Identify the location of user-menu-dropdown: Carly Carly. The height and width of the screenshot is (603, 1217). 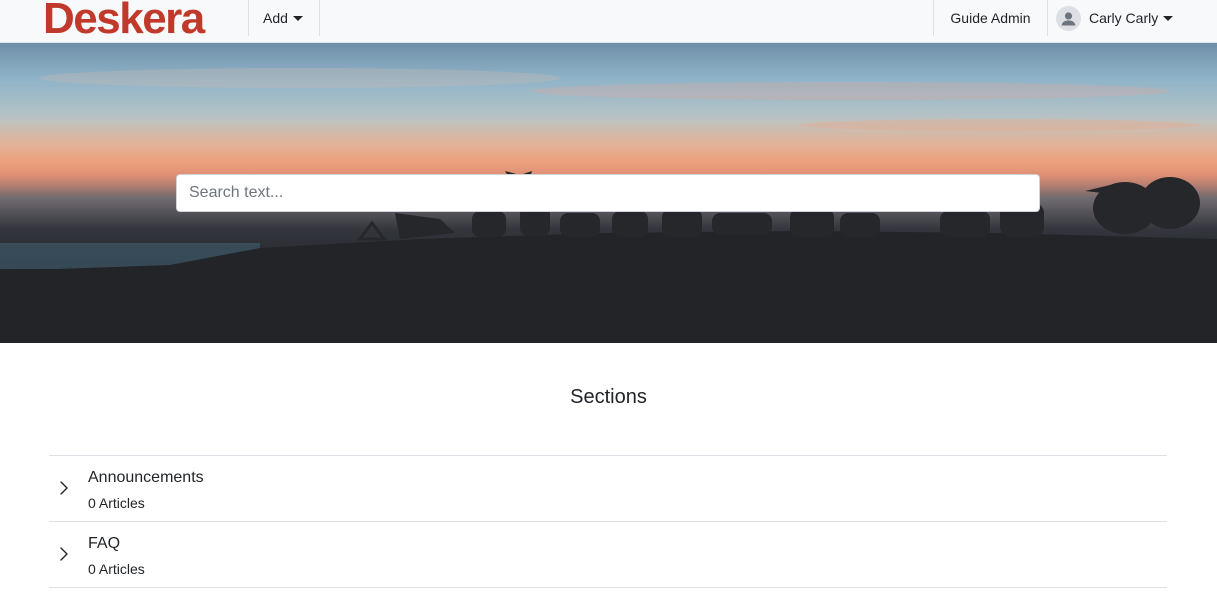
(1118, 18).